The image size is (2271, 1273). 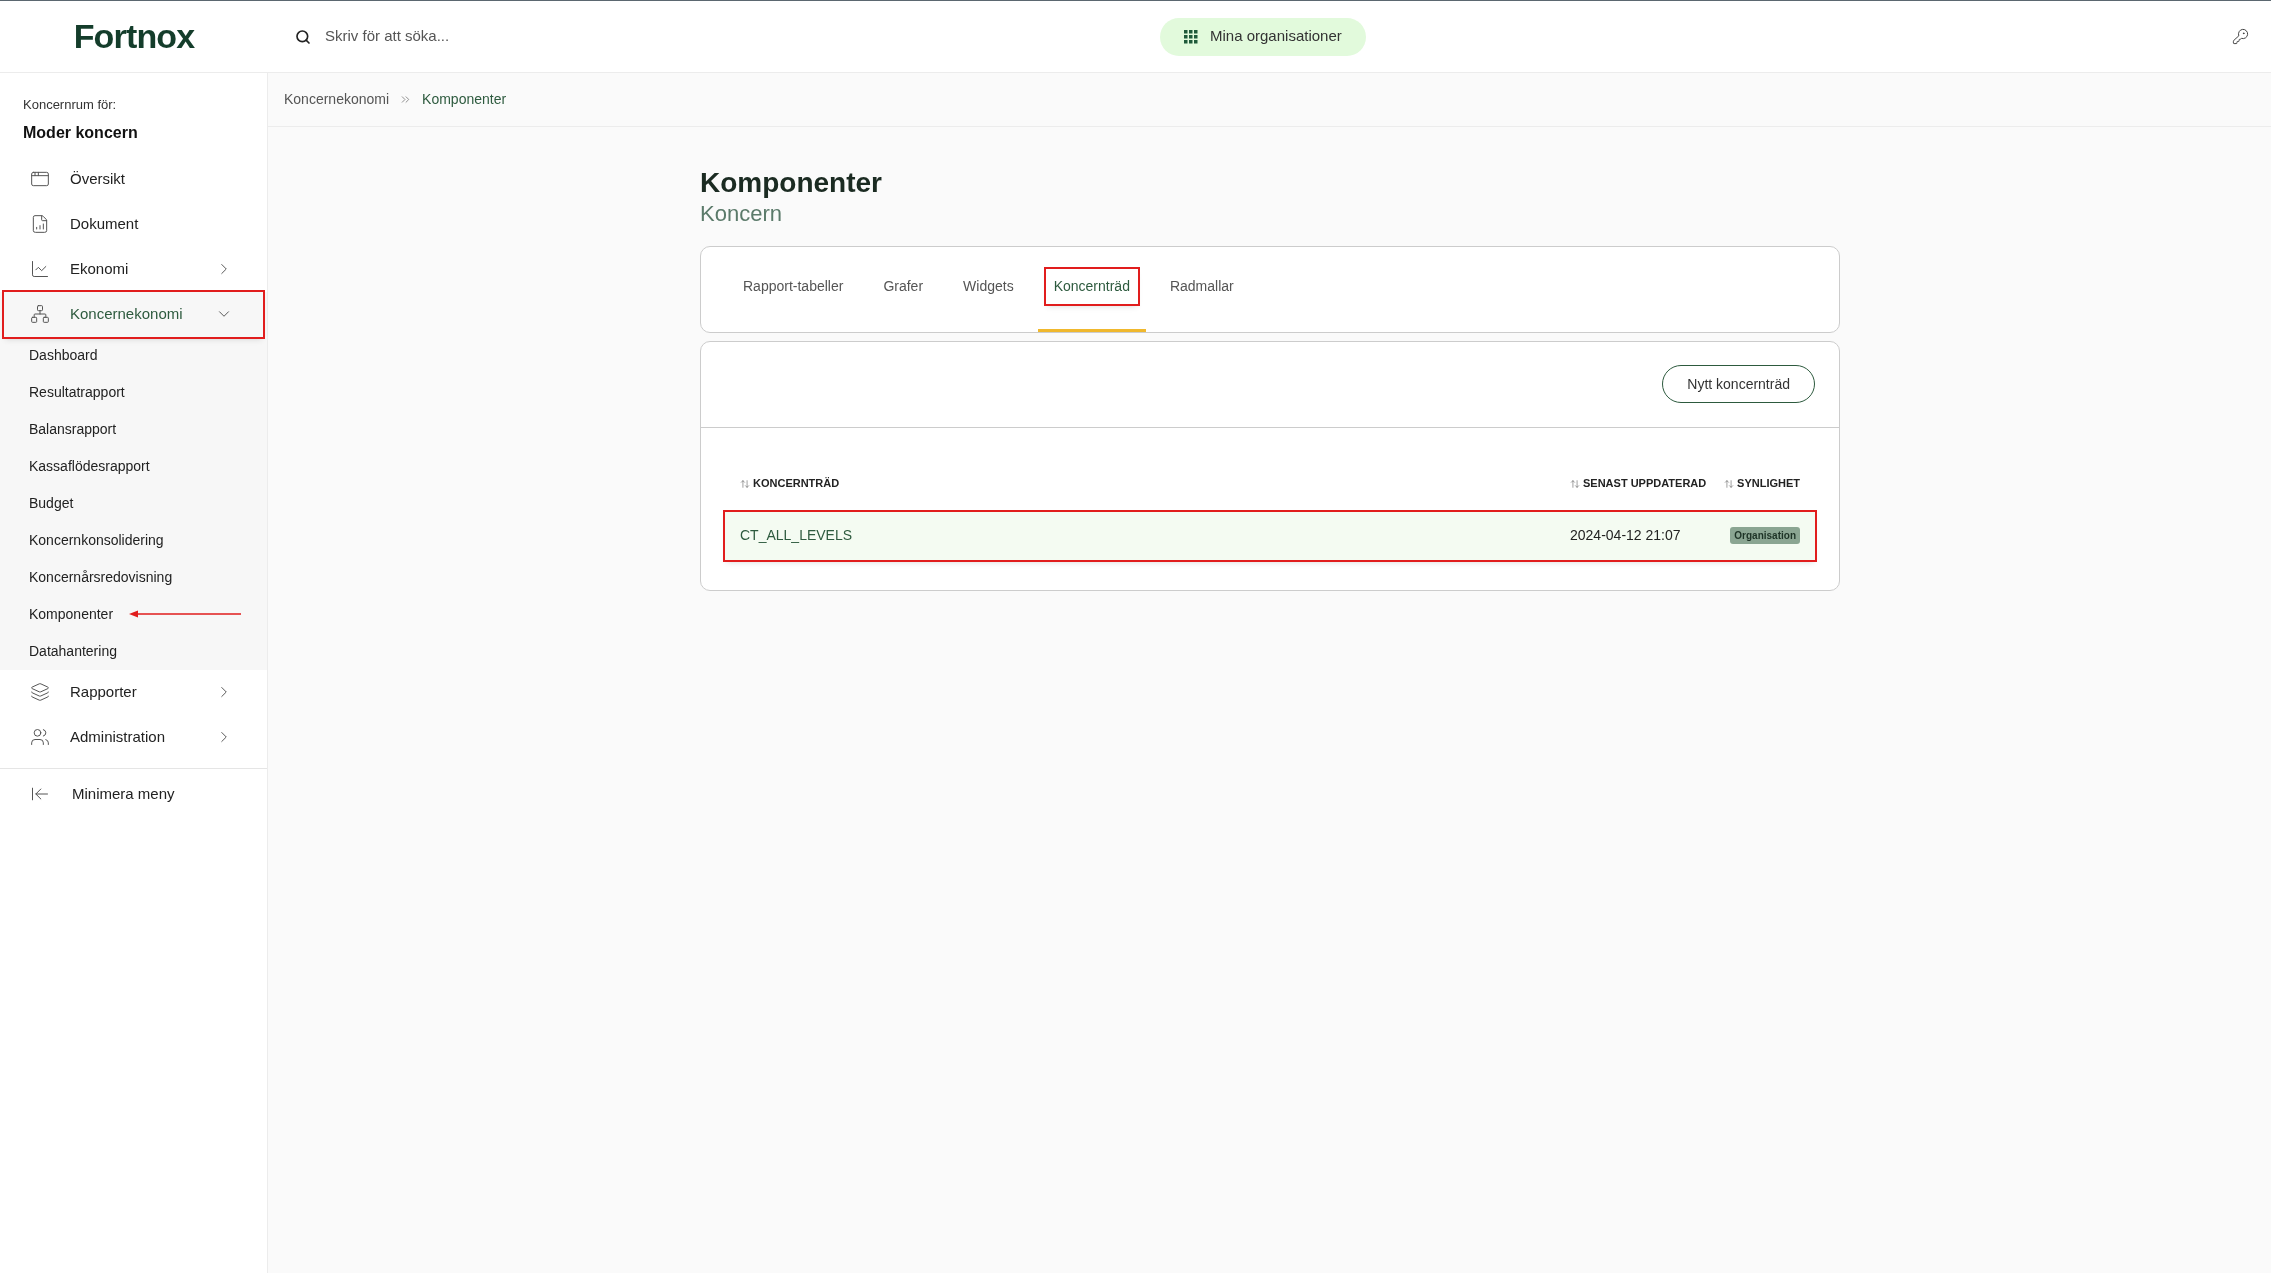 I want to click on users-icon, so click(x=40, y=737).